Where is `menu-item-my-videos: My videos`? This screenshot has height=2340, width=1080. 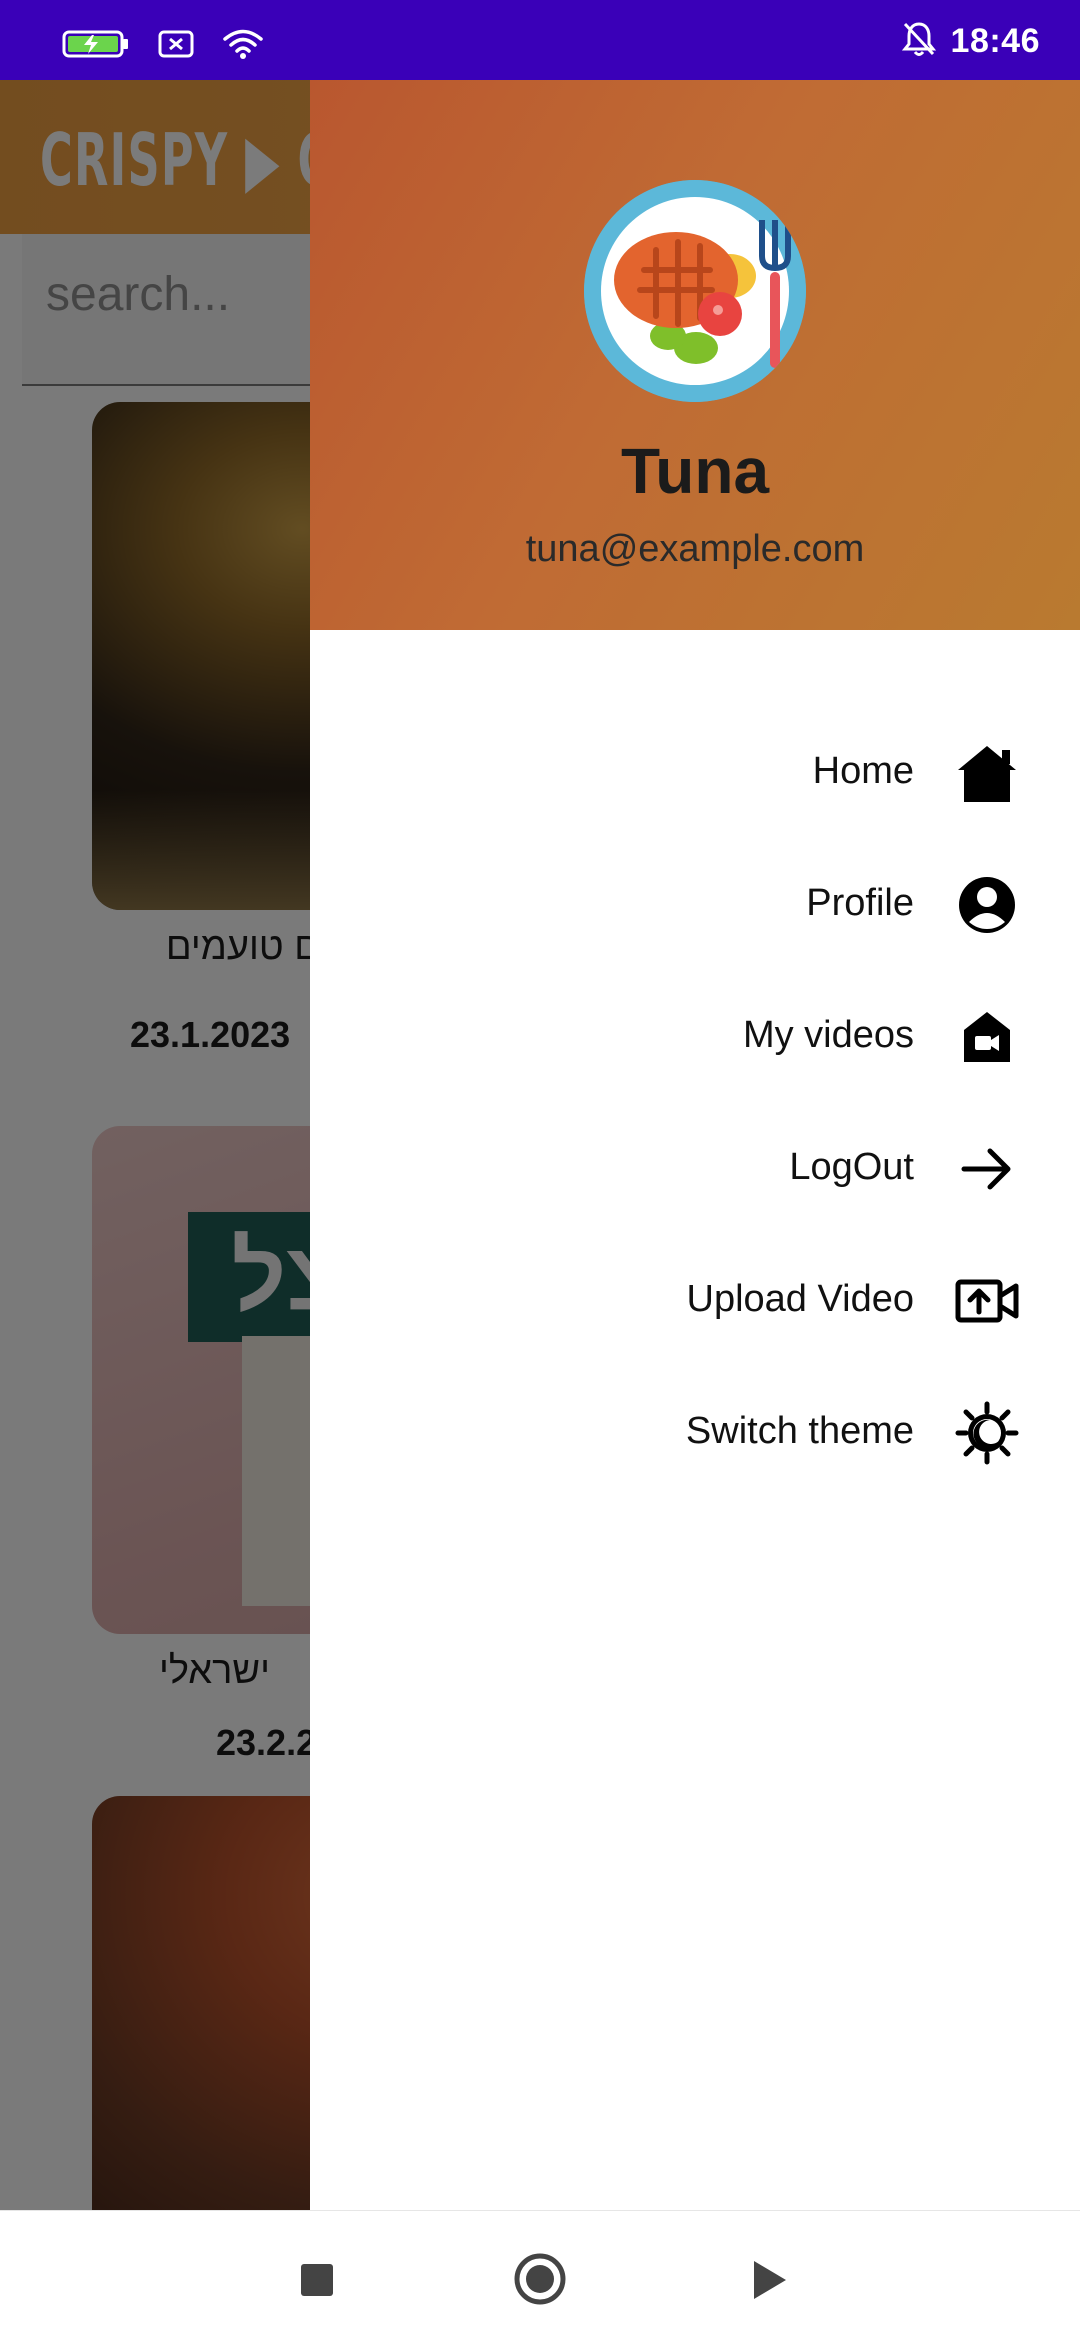 menu-item-my-videos: My videos is located at coordinates (695, 1034).